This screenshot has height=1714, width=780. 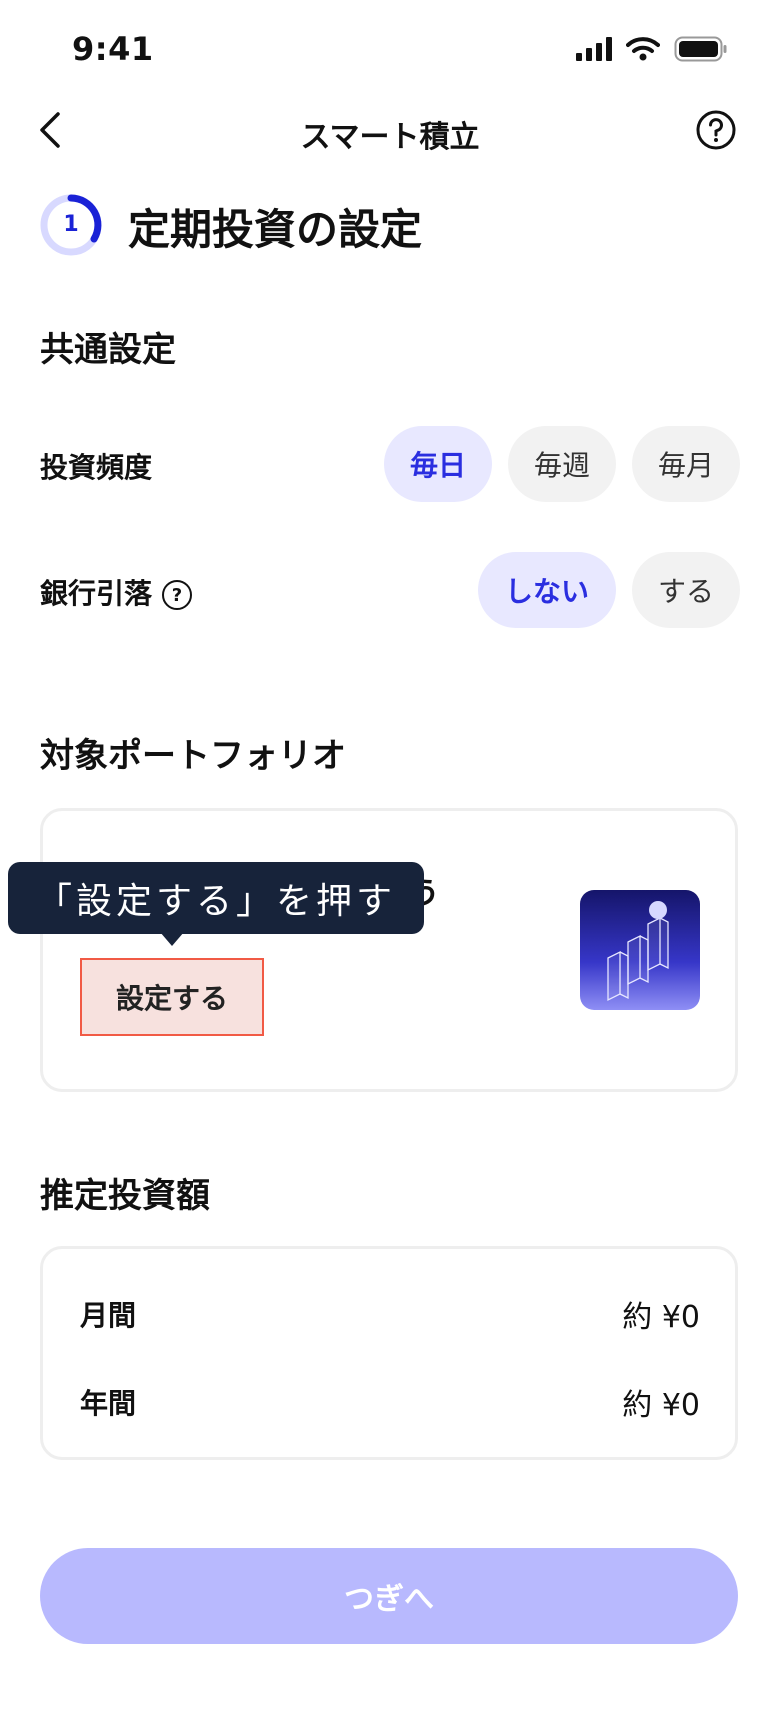 What do you see at coordinates (438, 464) in the screenshot?
I see `frequency-option-daily: 毎日` at bounding box center [438, 464].